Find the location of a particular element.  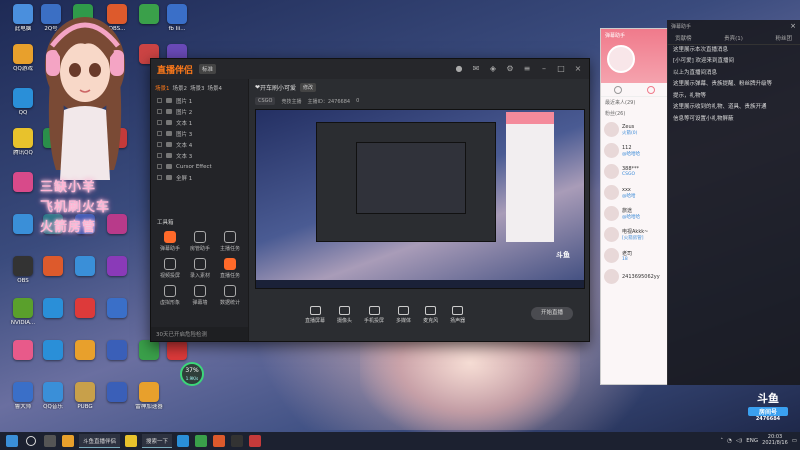

tab-vip: 贵宾(1) is located at coordinates (733, 38).